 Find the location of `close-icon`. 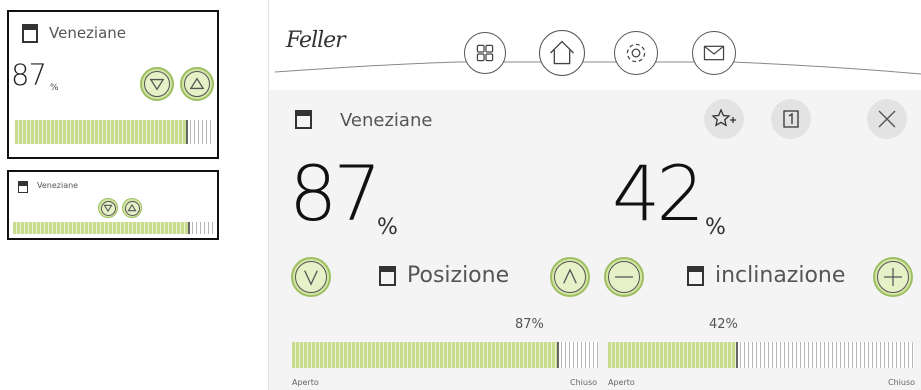

close-icon is located at coordinates (887, 119).